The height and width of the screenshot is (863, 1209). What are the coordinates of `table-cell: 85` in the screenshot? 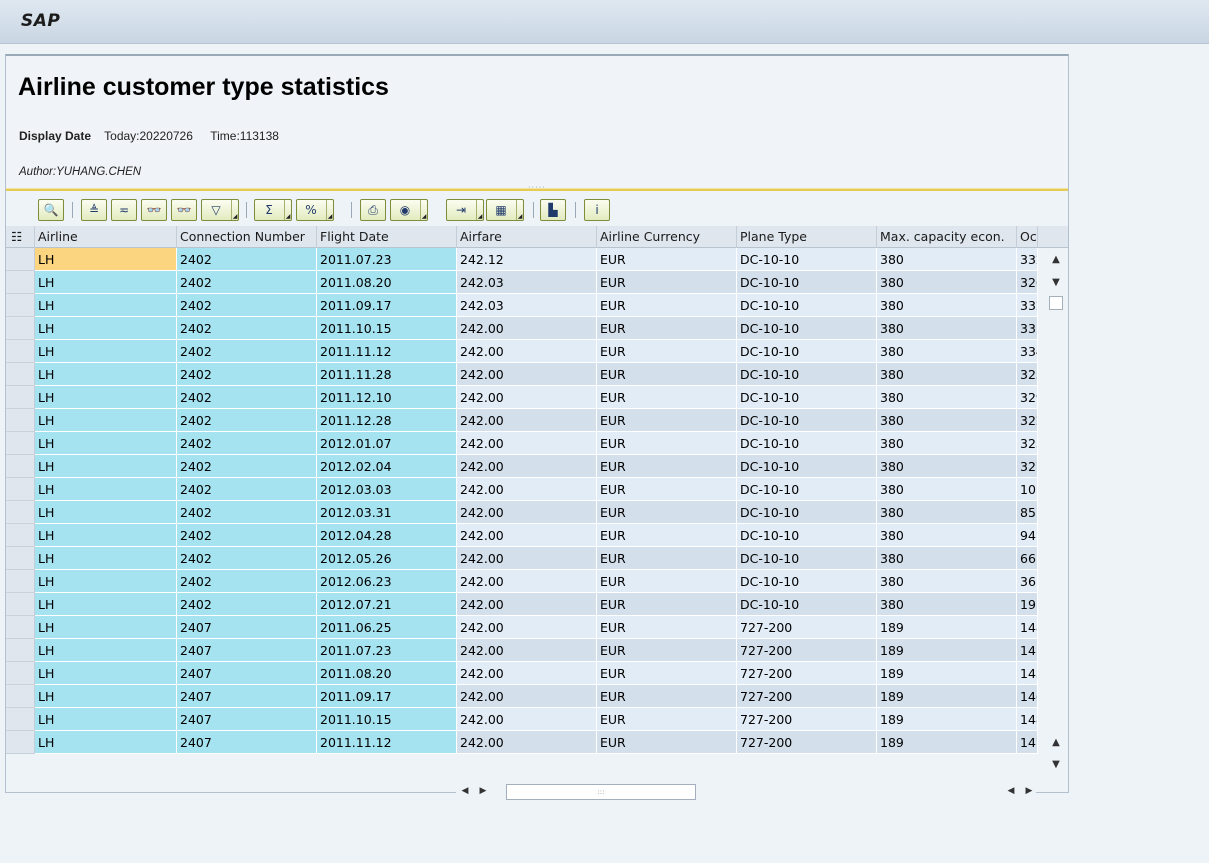 It's located at (1027, 512).